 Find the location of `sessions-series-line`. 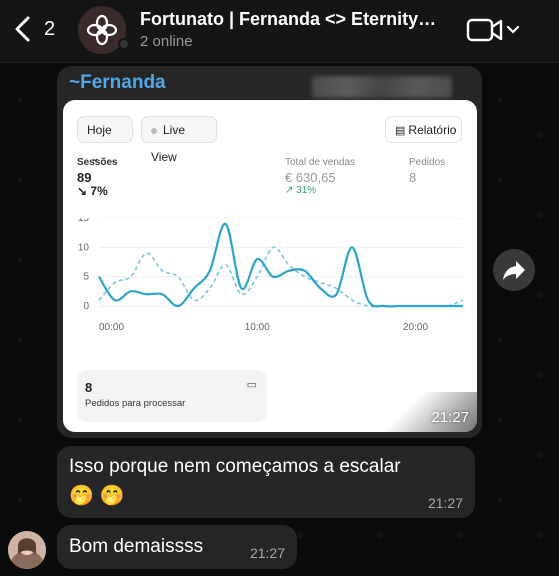

sessions-series-line is located at coordinates (280, 265).